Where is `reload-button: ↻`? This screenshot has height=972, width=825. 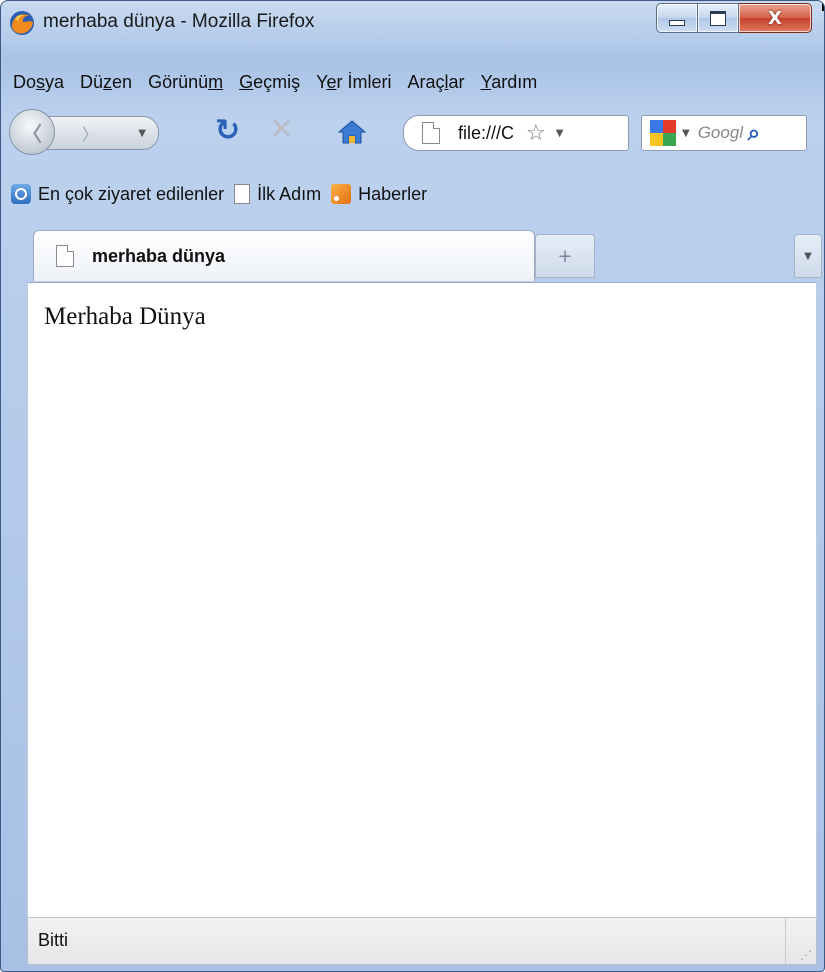 reload-button: ↻ is located at coordinates (227, 131).